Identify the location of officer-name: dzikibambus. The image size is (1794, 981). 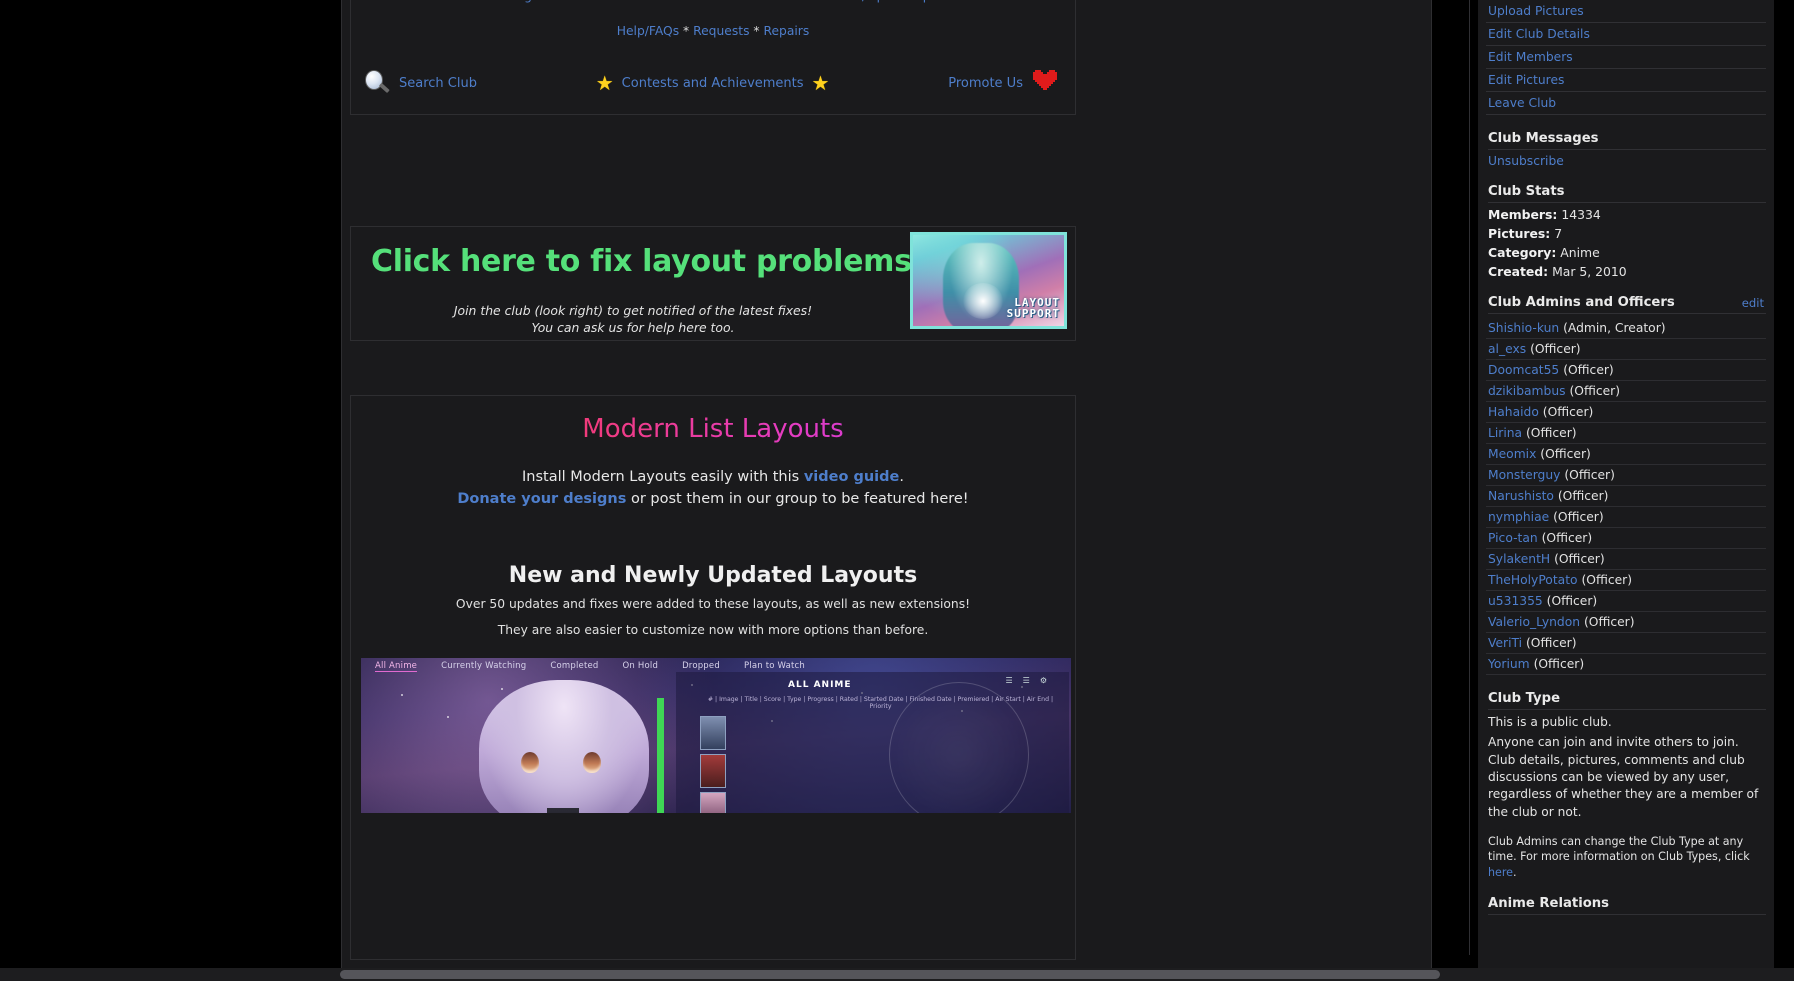
(1527, 391).